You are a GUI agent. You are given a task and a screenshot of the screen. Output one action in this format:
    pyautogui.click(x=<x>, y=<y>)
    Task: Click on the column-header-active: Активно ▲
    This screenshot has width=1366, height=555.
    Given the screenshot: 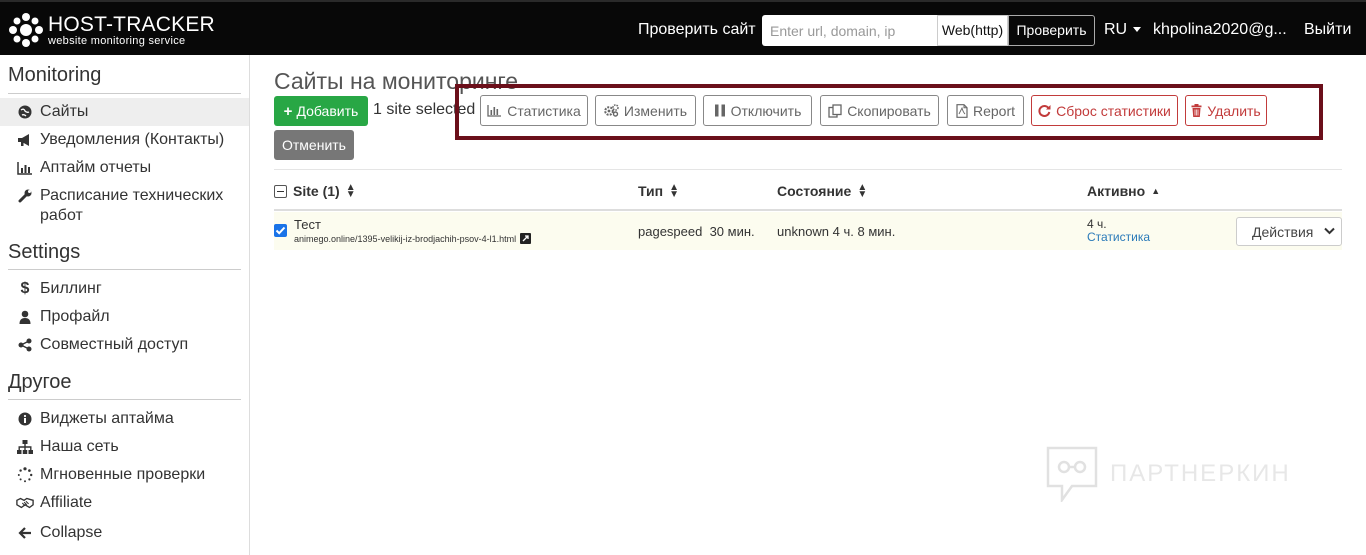 What is the action you would take?
    pyautogui.click(x=1123, y=191)
    